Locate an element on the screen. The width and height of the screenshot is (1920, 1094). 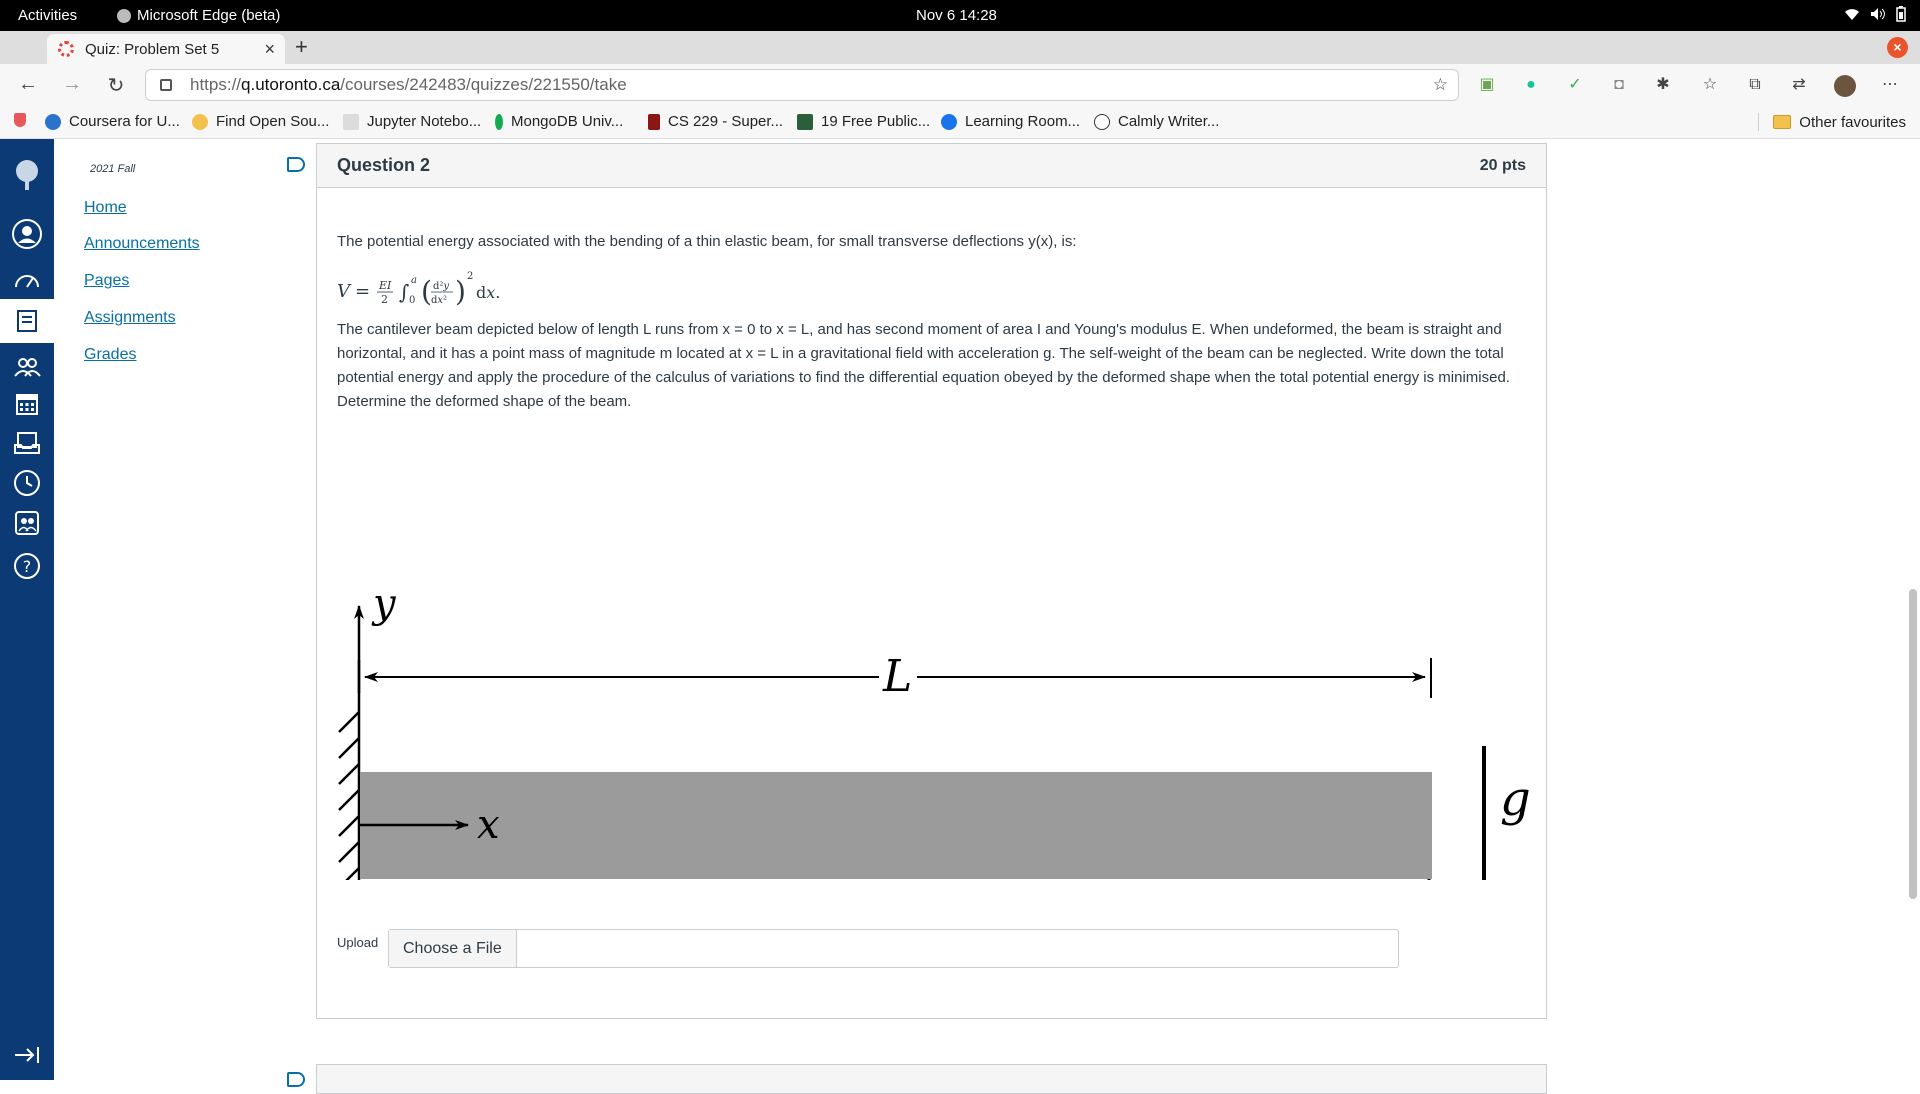
share-icon: ⇄ is located at coordinates (1799, 85).